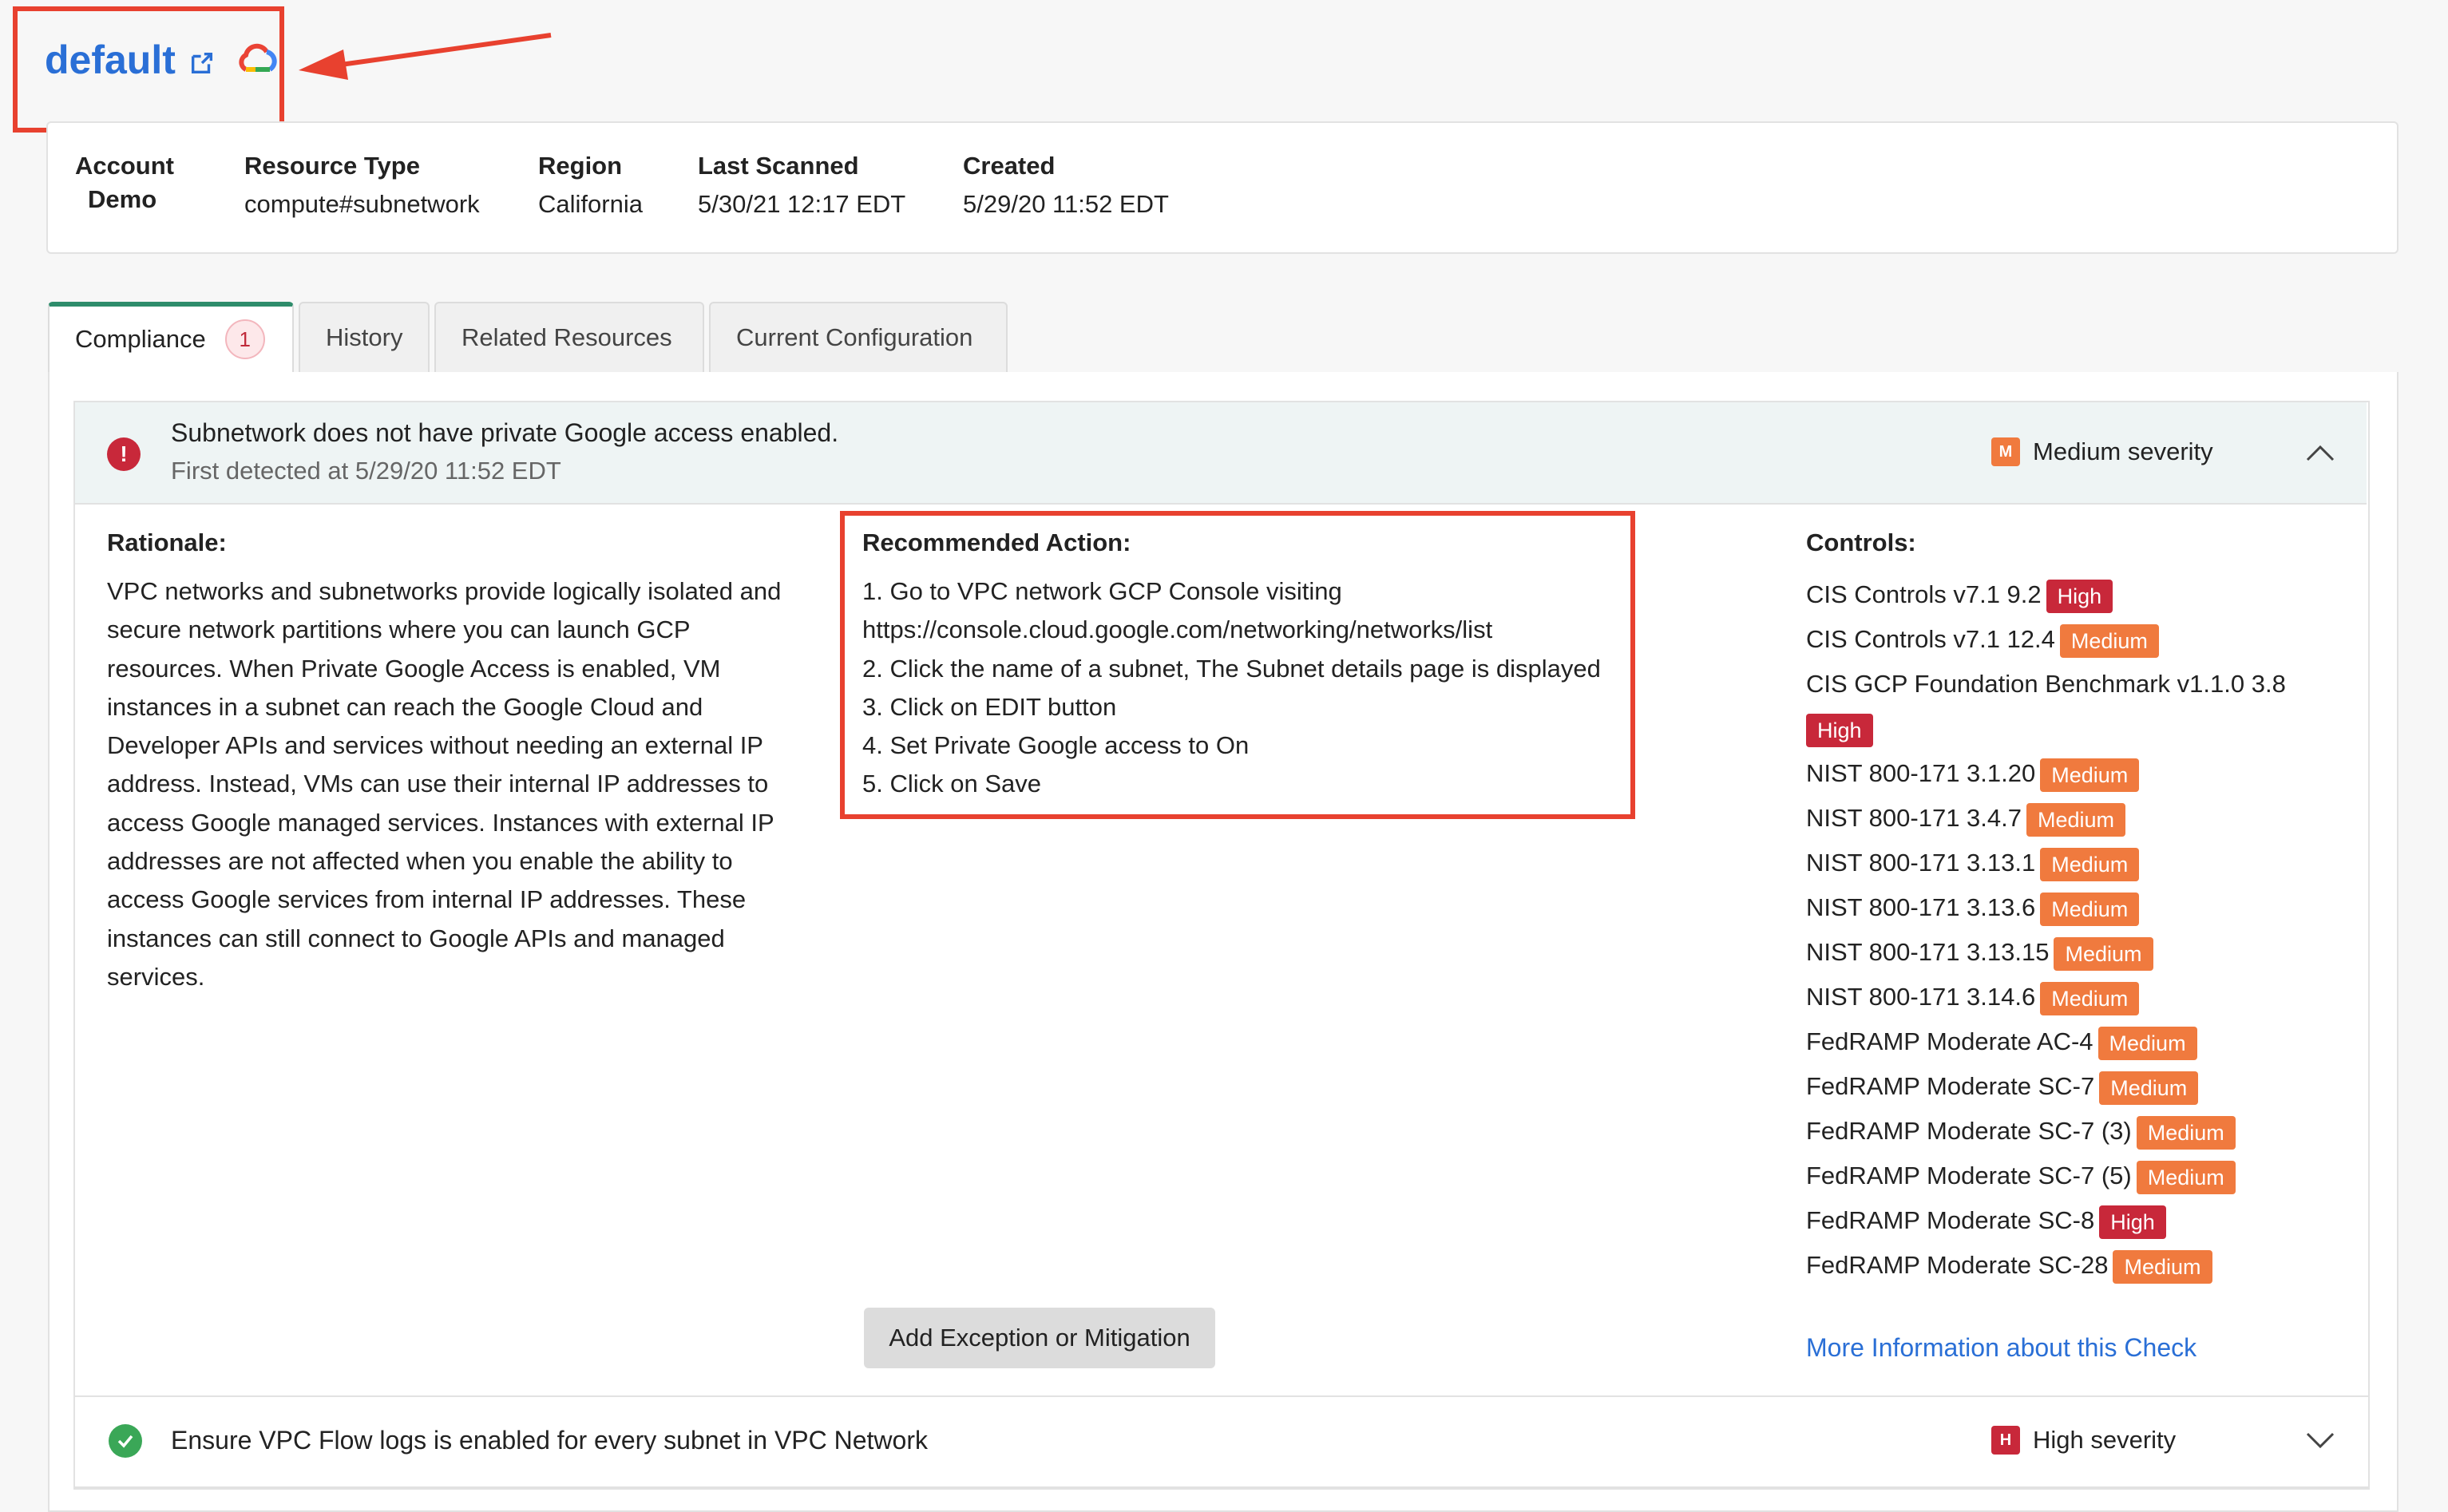 The width and height of the screenshot is (2448, 1512). What do you see at coordinates (1066, 185) in the screenshot?
I see `created-field: Created 5/29/20 11:52 EDT` at bounding box center [1066, 185].